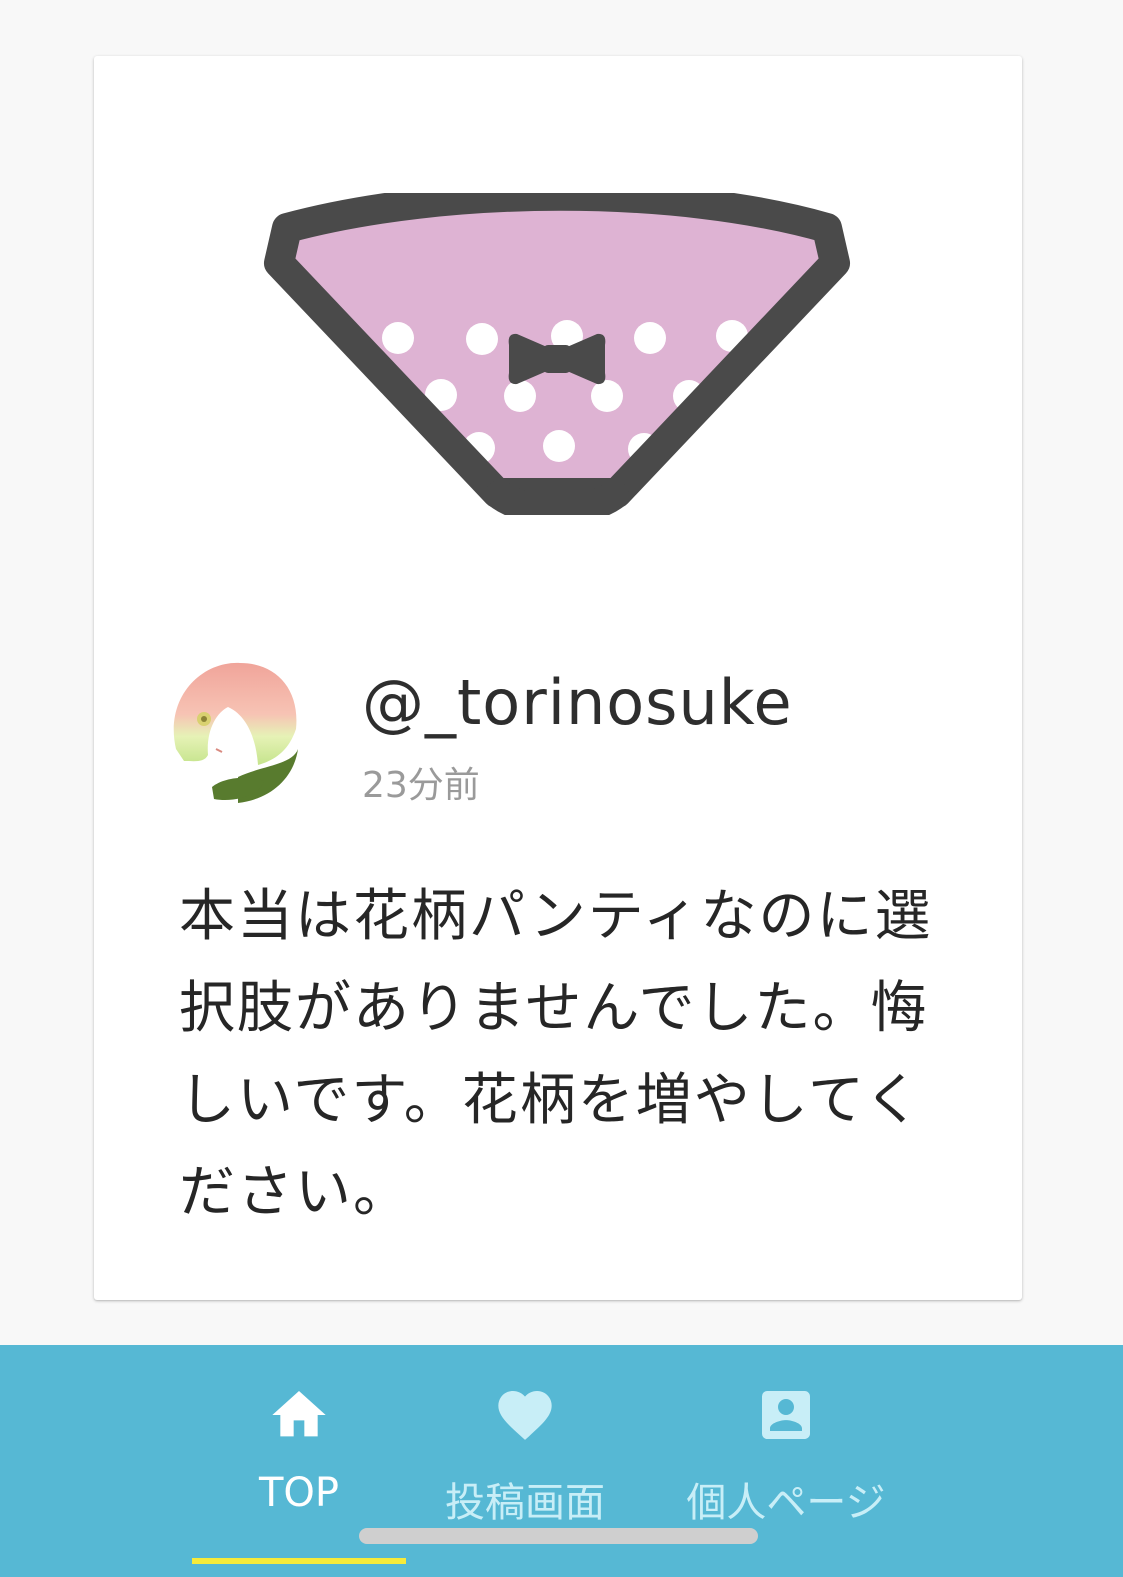 This screenshot has width=1123, height=1577. Describe the element at coordinates (558, 1536) in the screenshot. I see `home-indicator-bar` at that location.